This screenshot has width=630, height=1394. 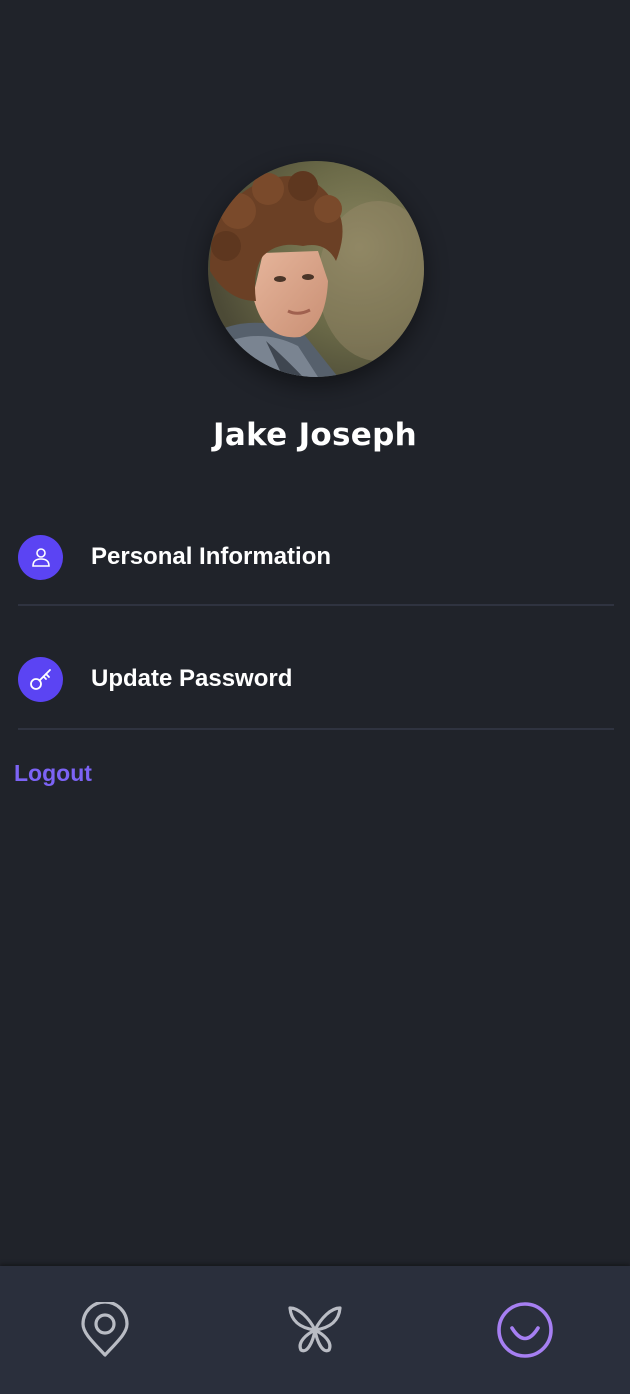 What do you see at coordinates (316, 679) in the screenshot?
I see `menu-item-update-password: Update Password` at bounding box center [316, 679].